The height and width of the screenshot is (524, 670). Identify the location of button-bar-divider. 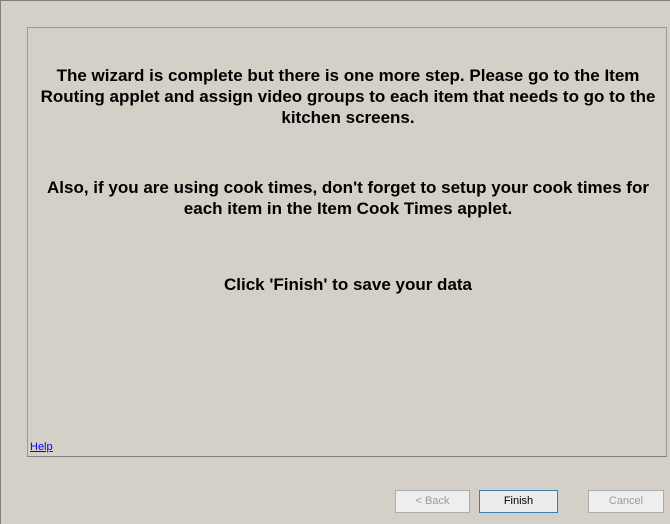
(347, 456).